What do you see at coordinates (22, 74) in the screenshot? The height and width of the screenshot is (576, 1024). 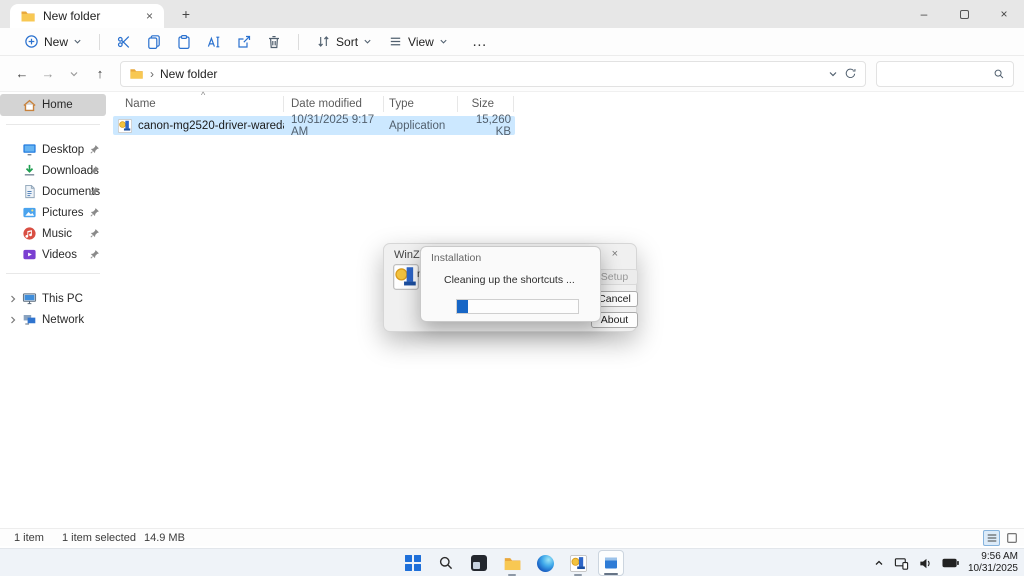 I see `back-button: ←` at bounding box center [22, 74].